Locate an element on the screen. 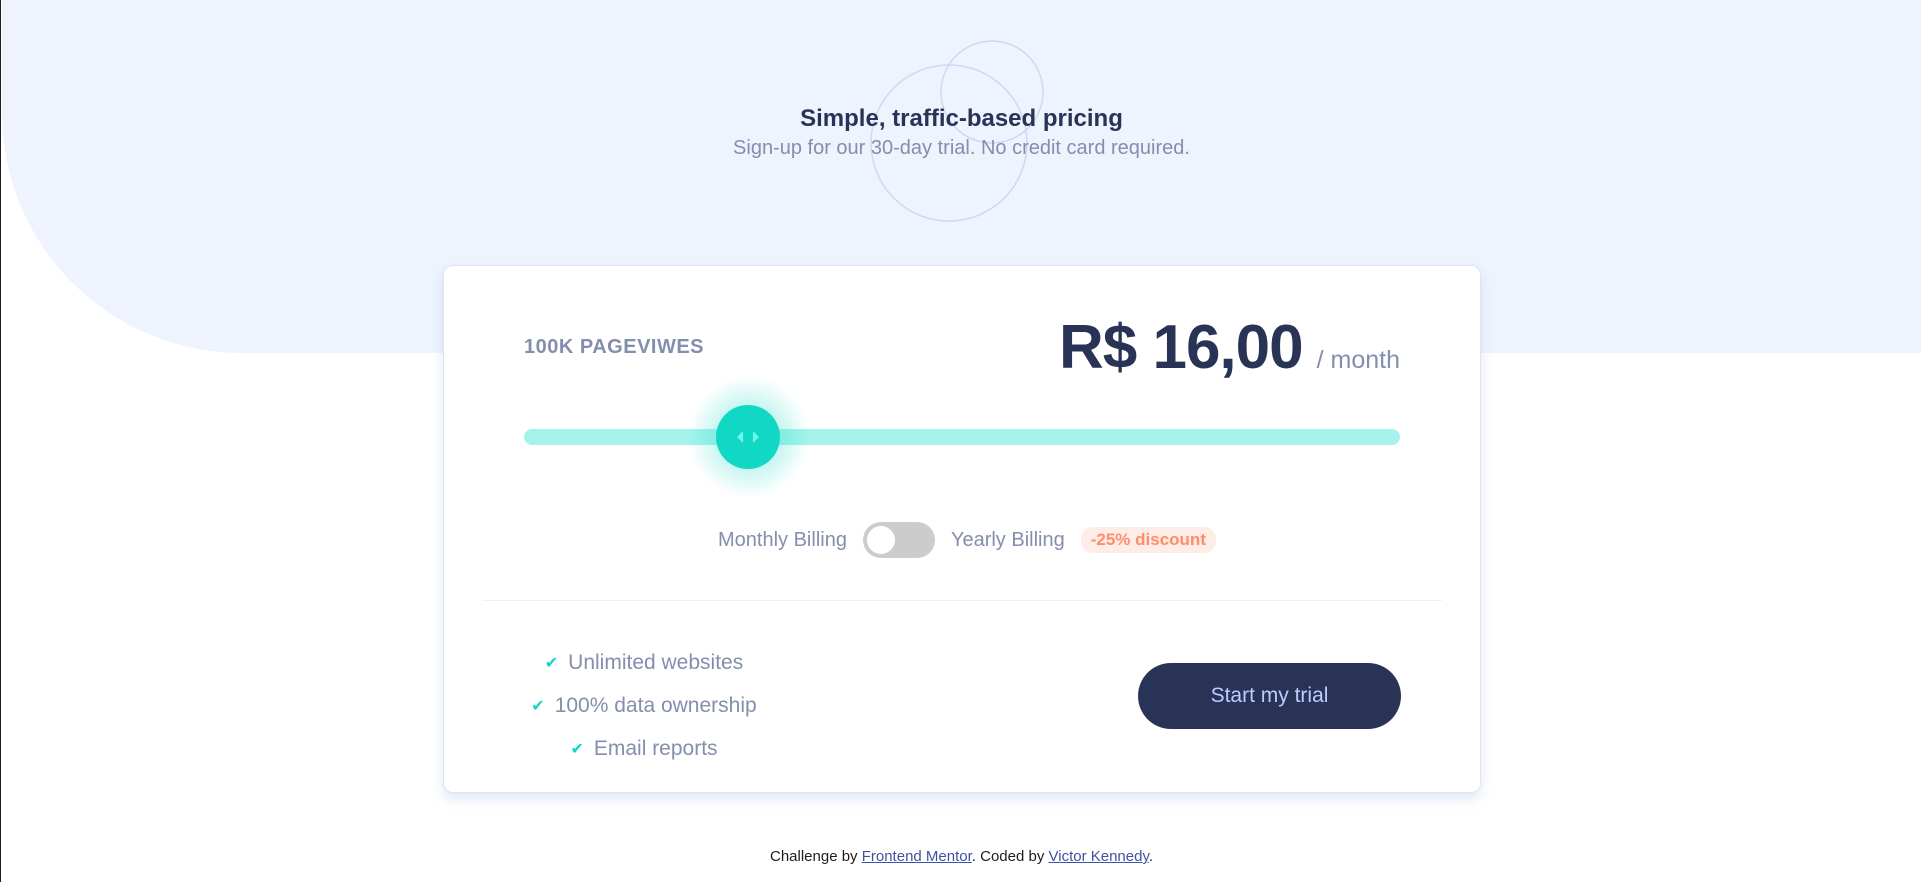  attribution-middle: . Coded by is located at coordinates (1010, 856).